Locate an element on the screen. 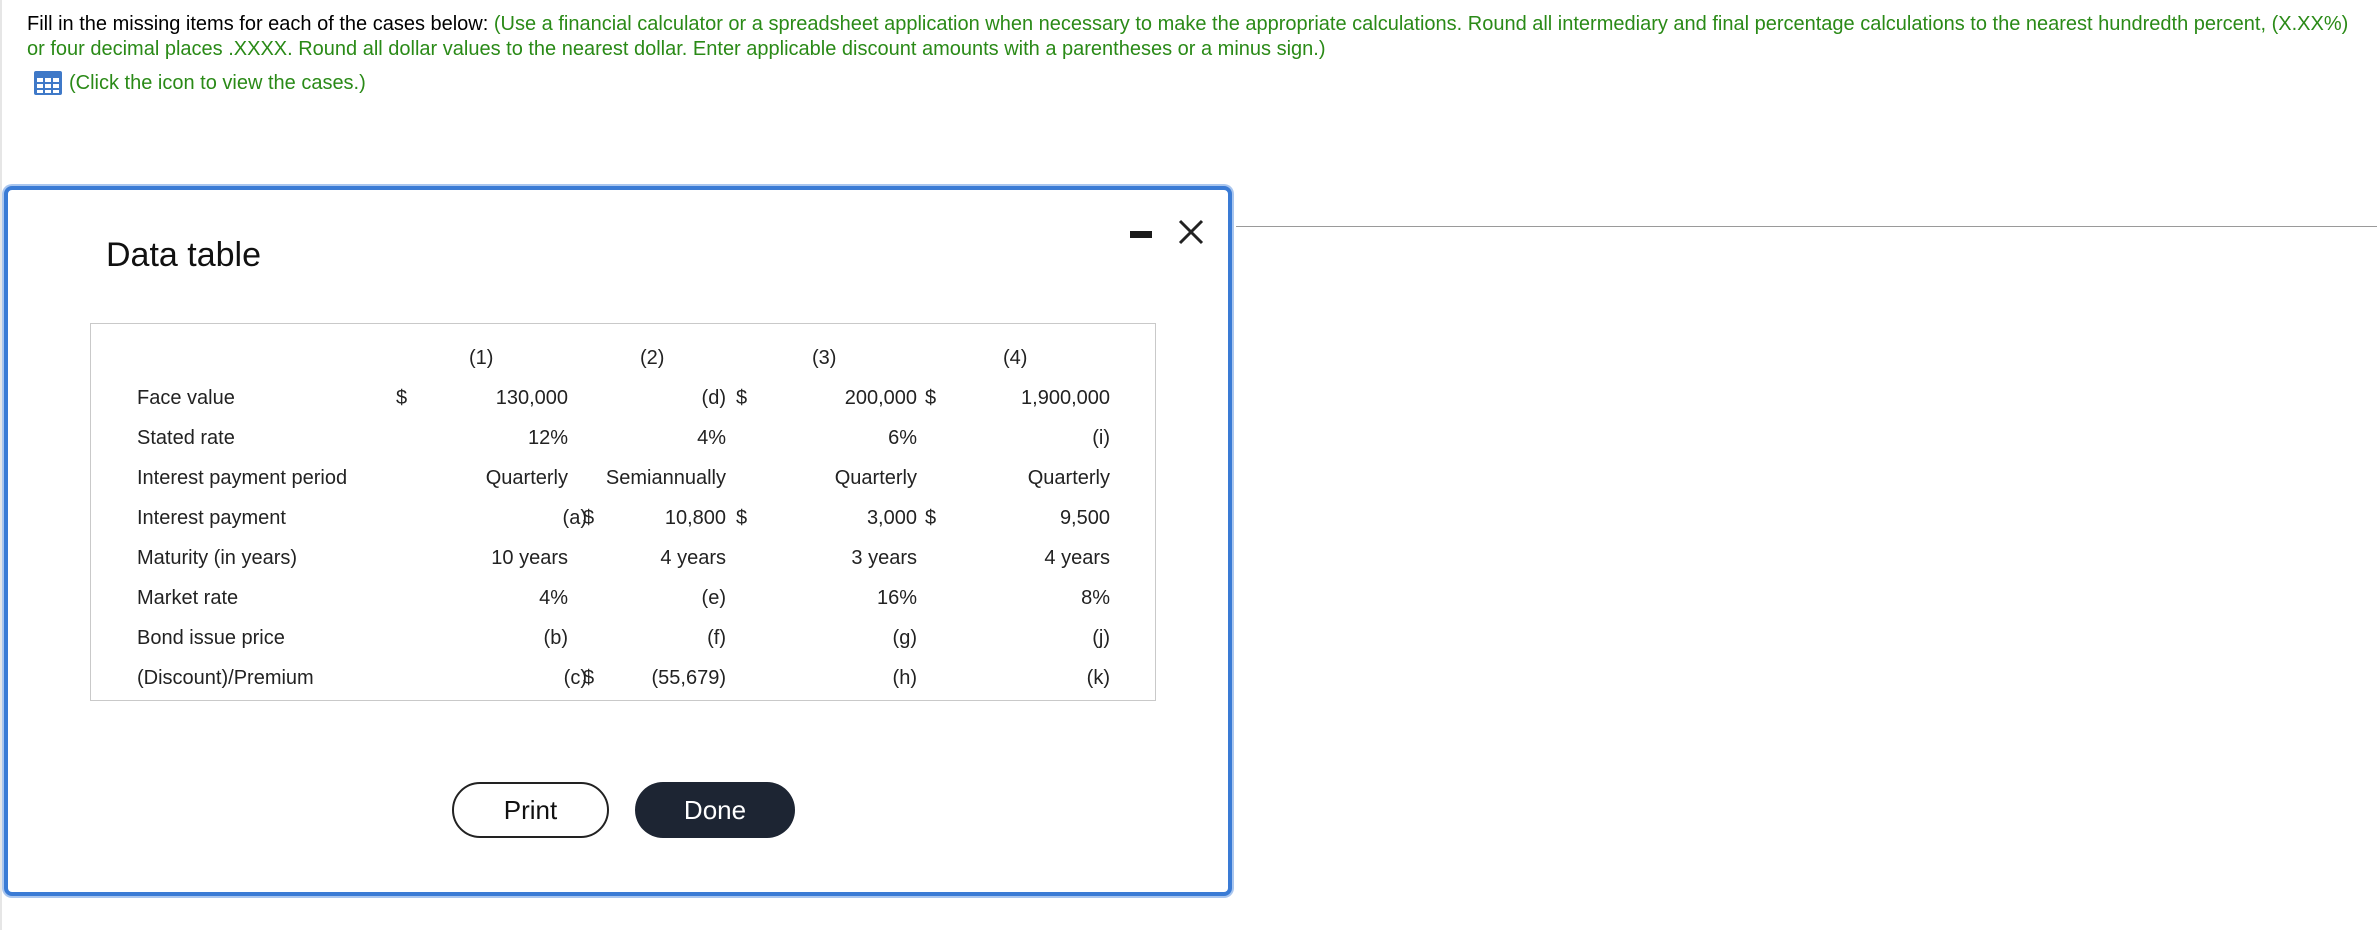 Image resolution: width=2377 pixels, height=930 pixels. left-border is located at coordinates (1, 465).